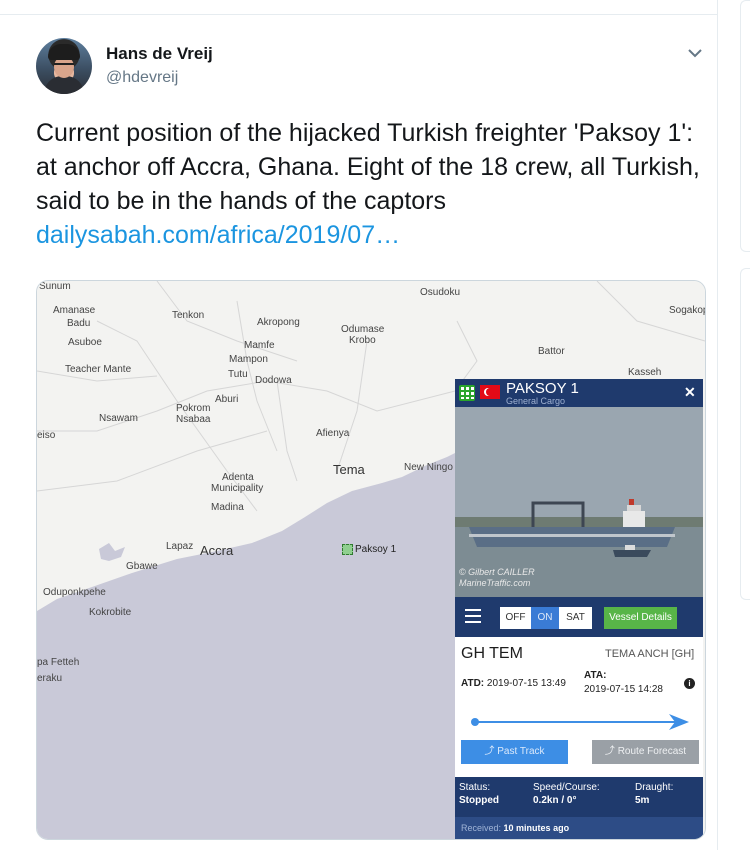 The width and height of the screenshot is (750, 850). What do you see at coordinates (575, 618) in the screenshot?
I see `toggle-sat: SAT` at bounding box center [575, 618].